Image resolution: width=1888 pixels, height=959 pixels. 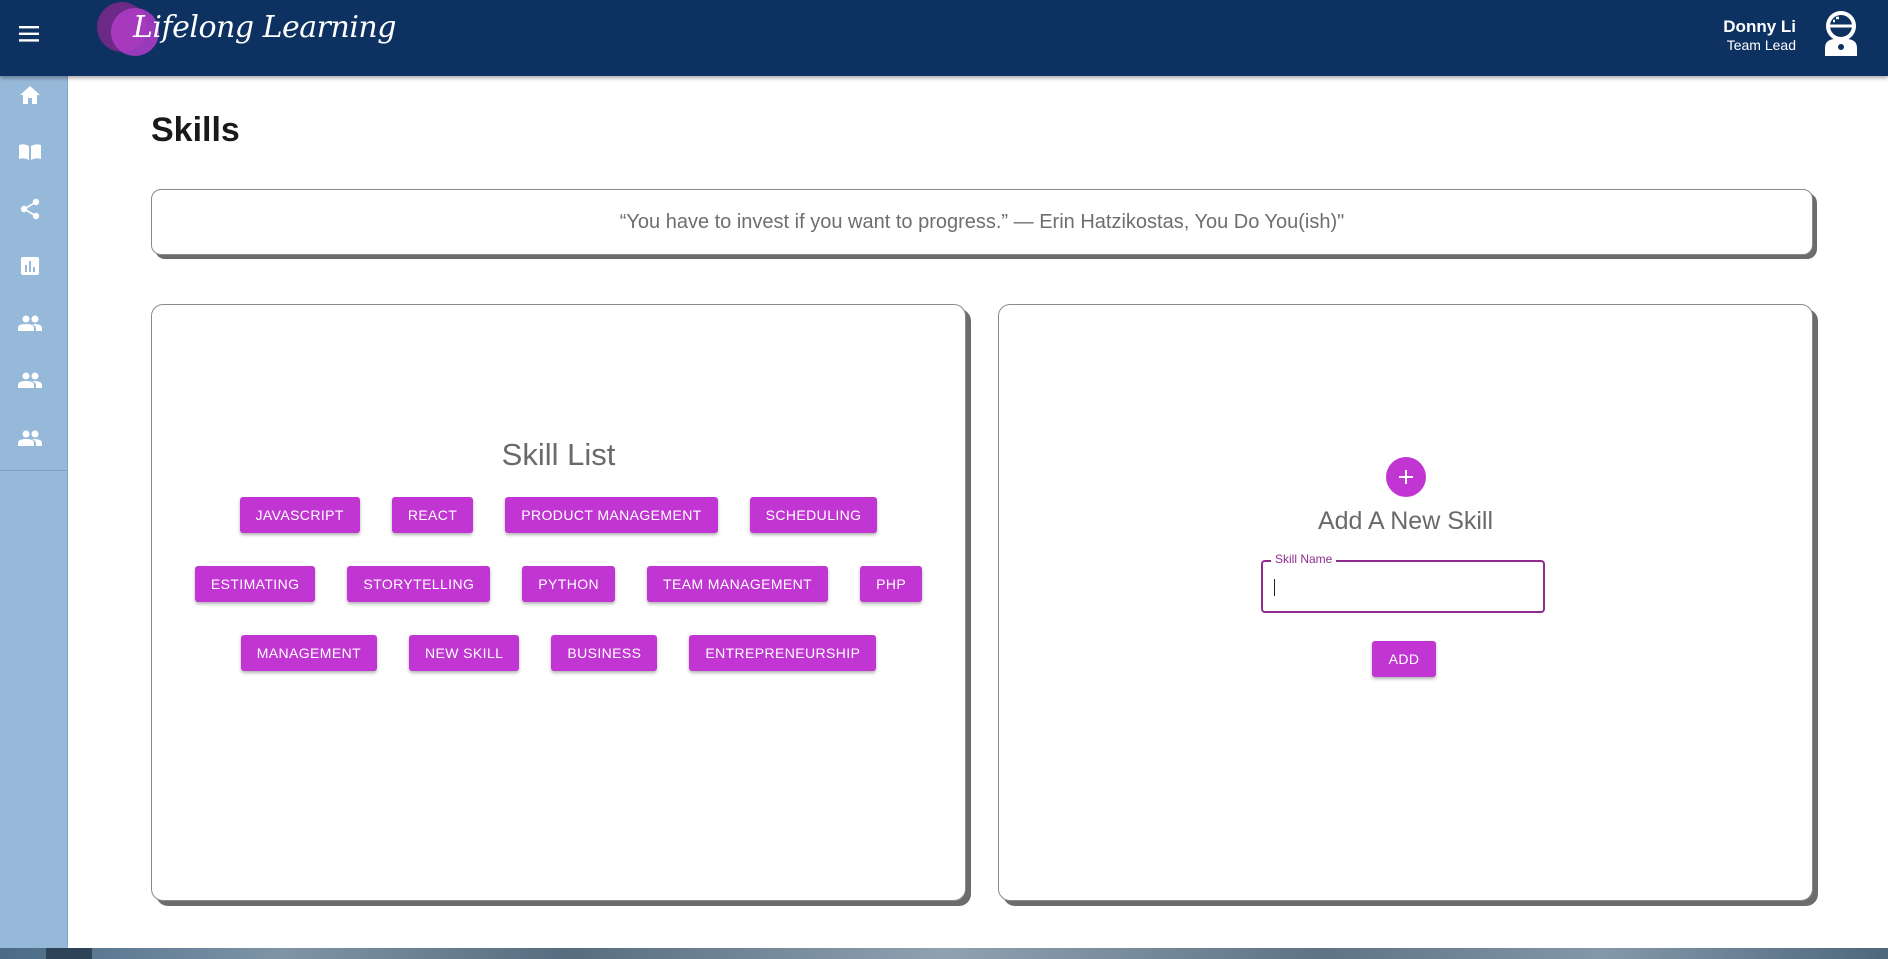 I want to click on sidebar-nav, so click(x=33, y=273).